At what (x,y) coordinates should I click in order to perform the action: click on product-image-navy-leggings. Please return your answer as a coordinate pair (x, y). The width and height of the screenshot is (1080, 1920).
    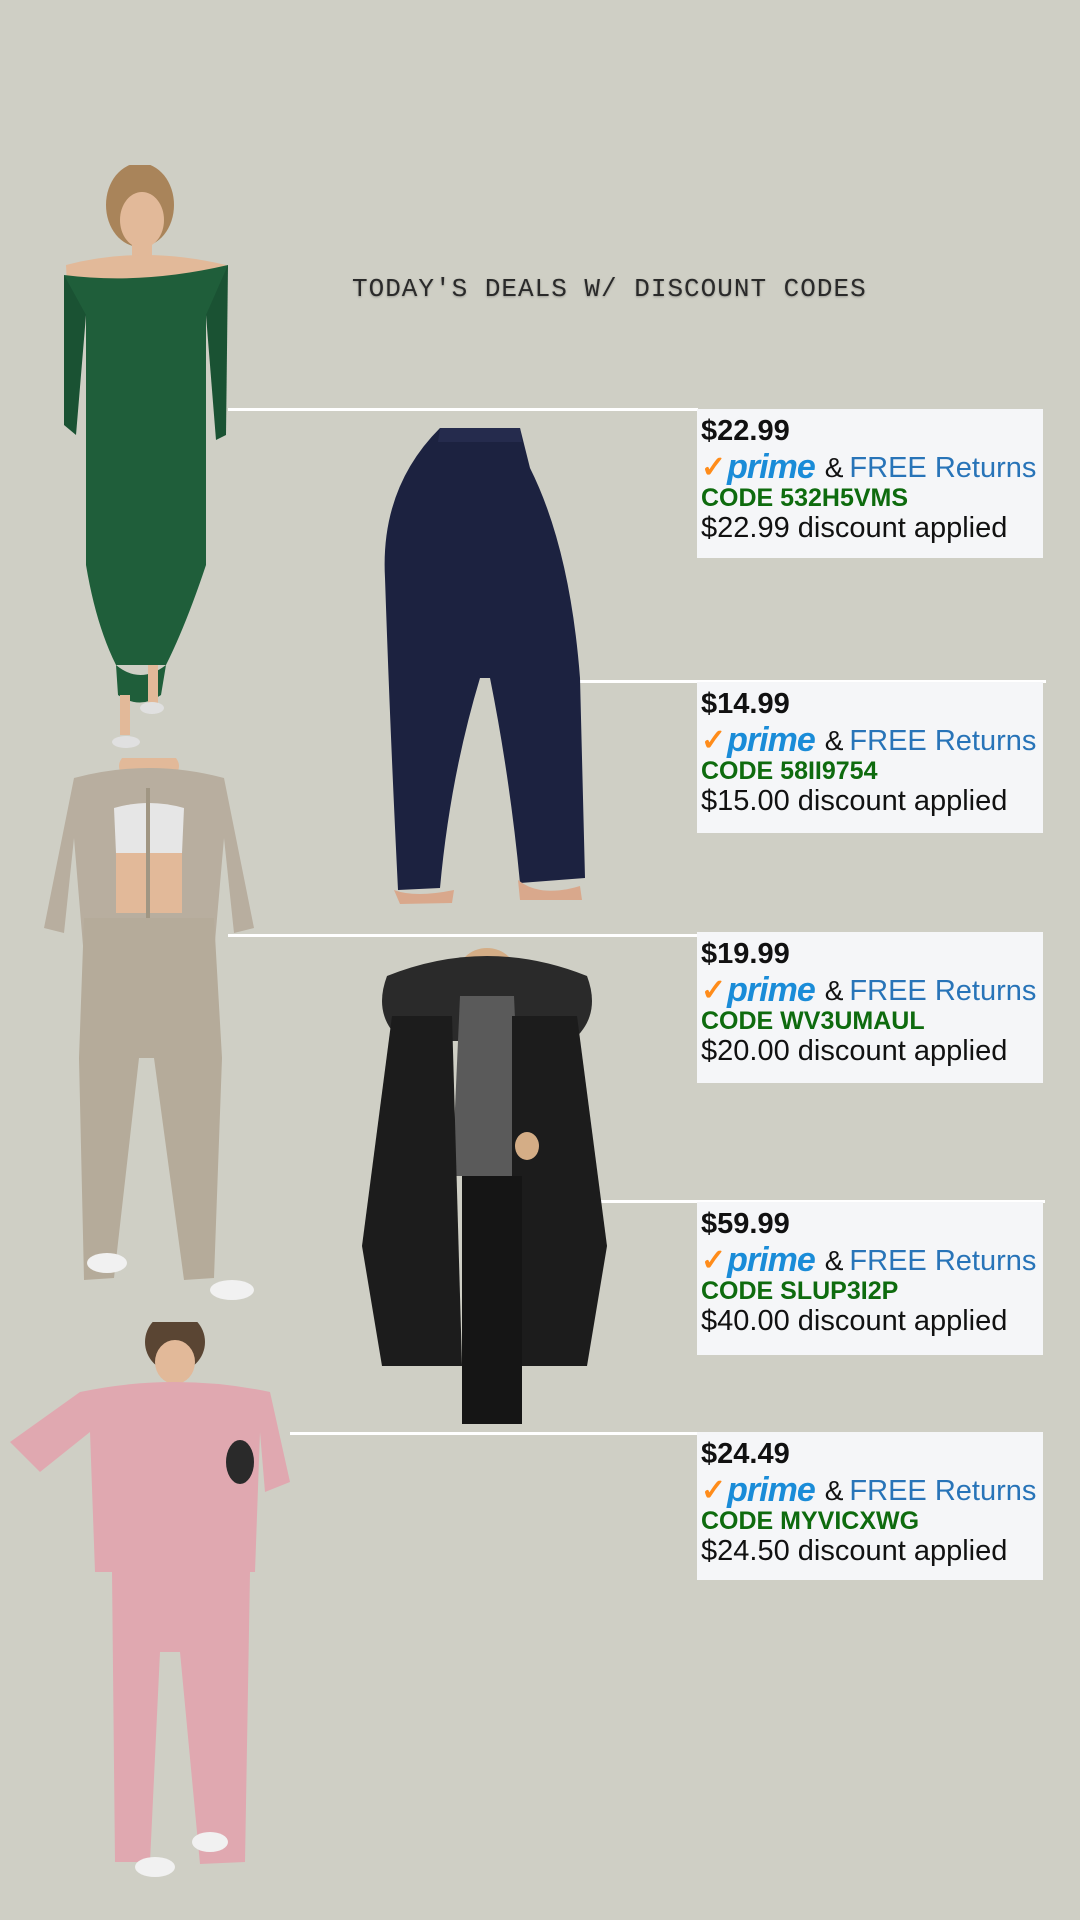
    Looking at the image, I should click on (480, 674).